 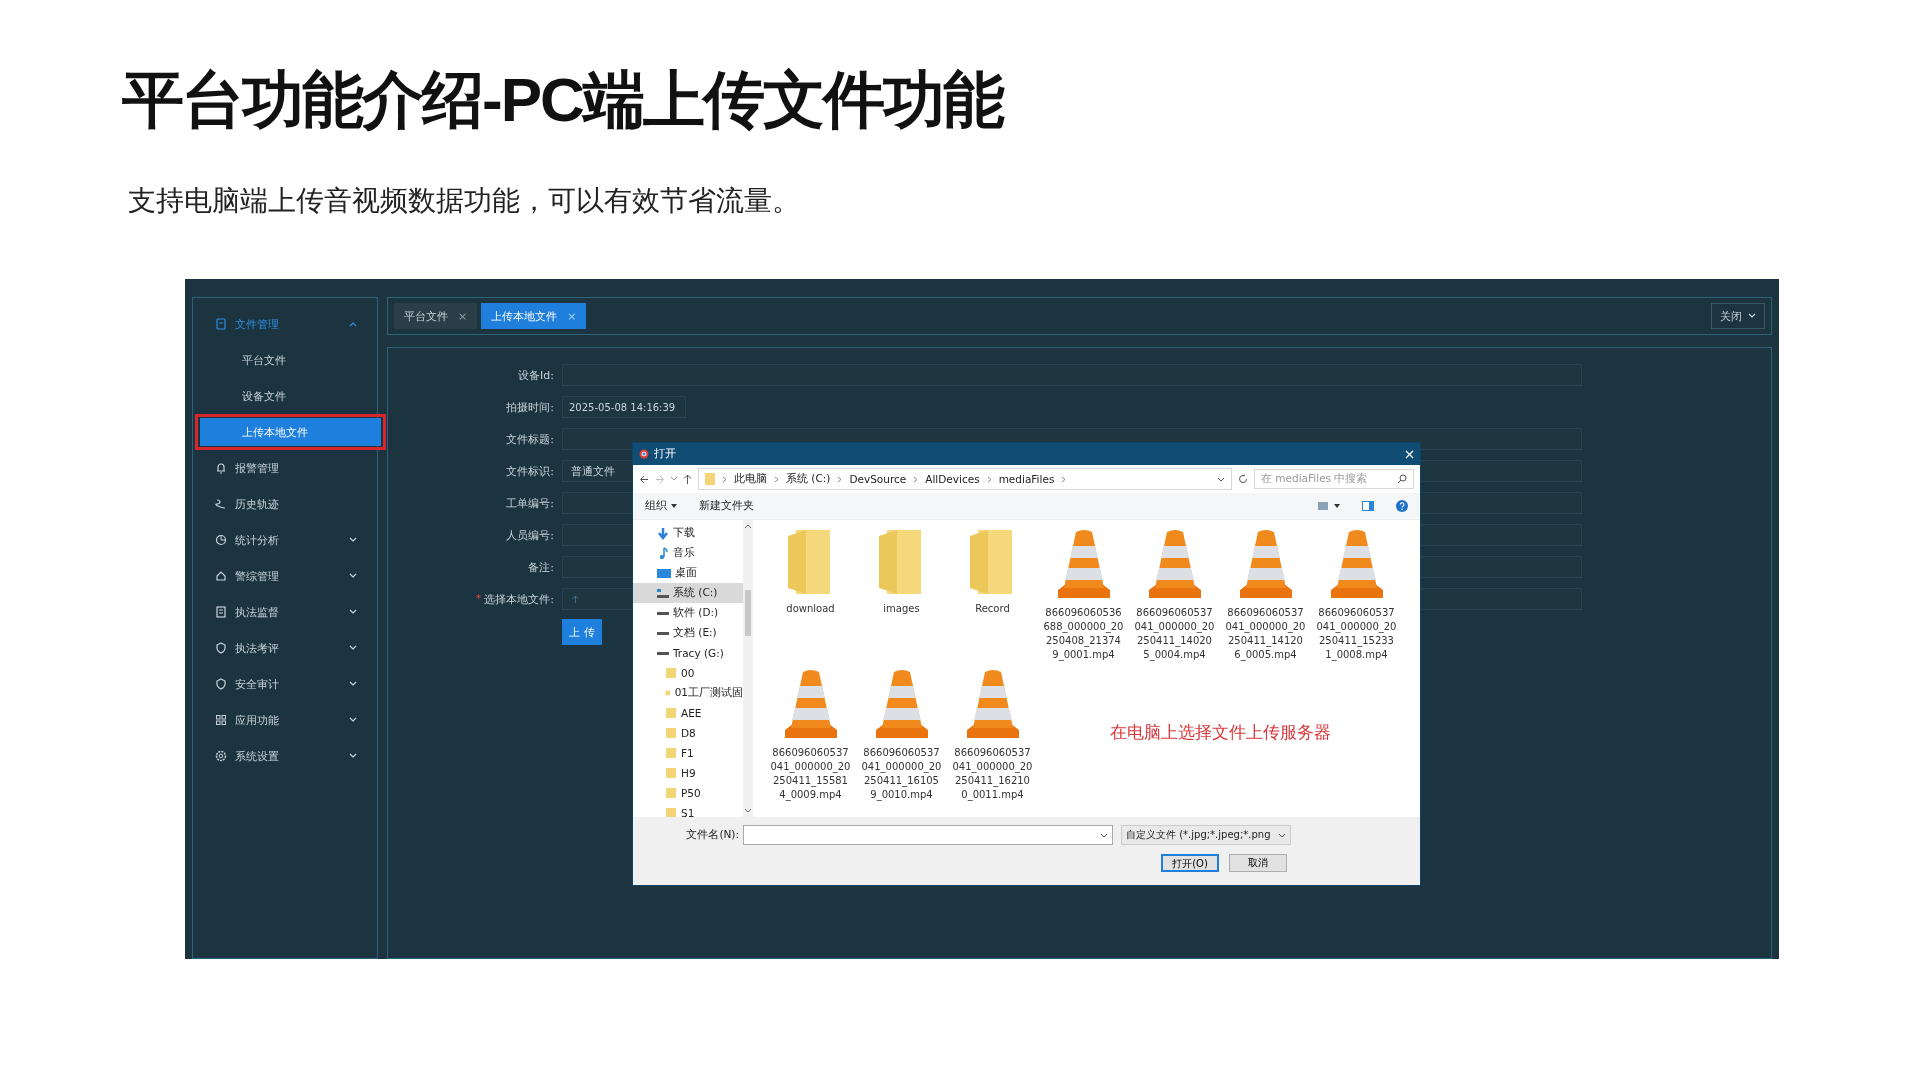 What do you see at coordinates (541, 567) in the screenshot?
I see `field-label: 备注:` at bounding box center [541, 567].